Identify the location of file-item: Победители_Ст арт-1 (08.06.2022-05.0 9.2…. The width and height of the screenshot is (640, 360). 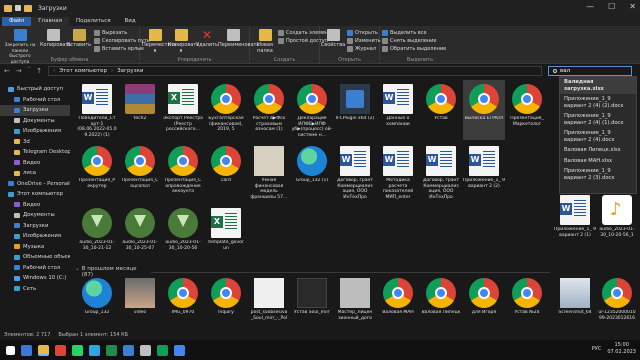
(97, 110).